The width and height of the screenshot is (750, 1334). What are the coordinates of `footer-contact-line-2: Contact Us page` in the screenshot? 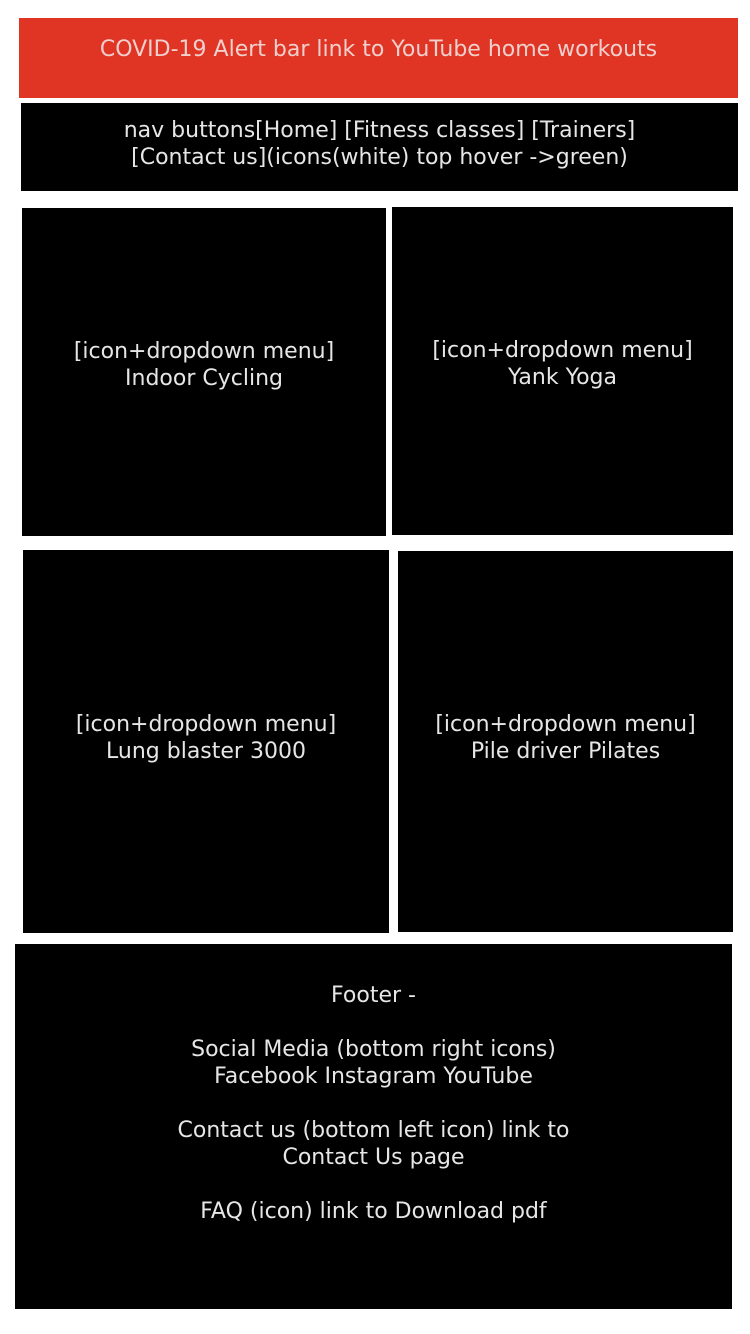 It's located at (373, 1157).